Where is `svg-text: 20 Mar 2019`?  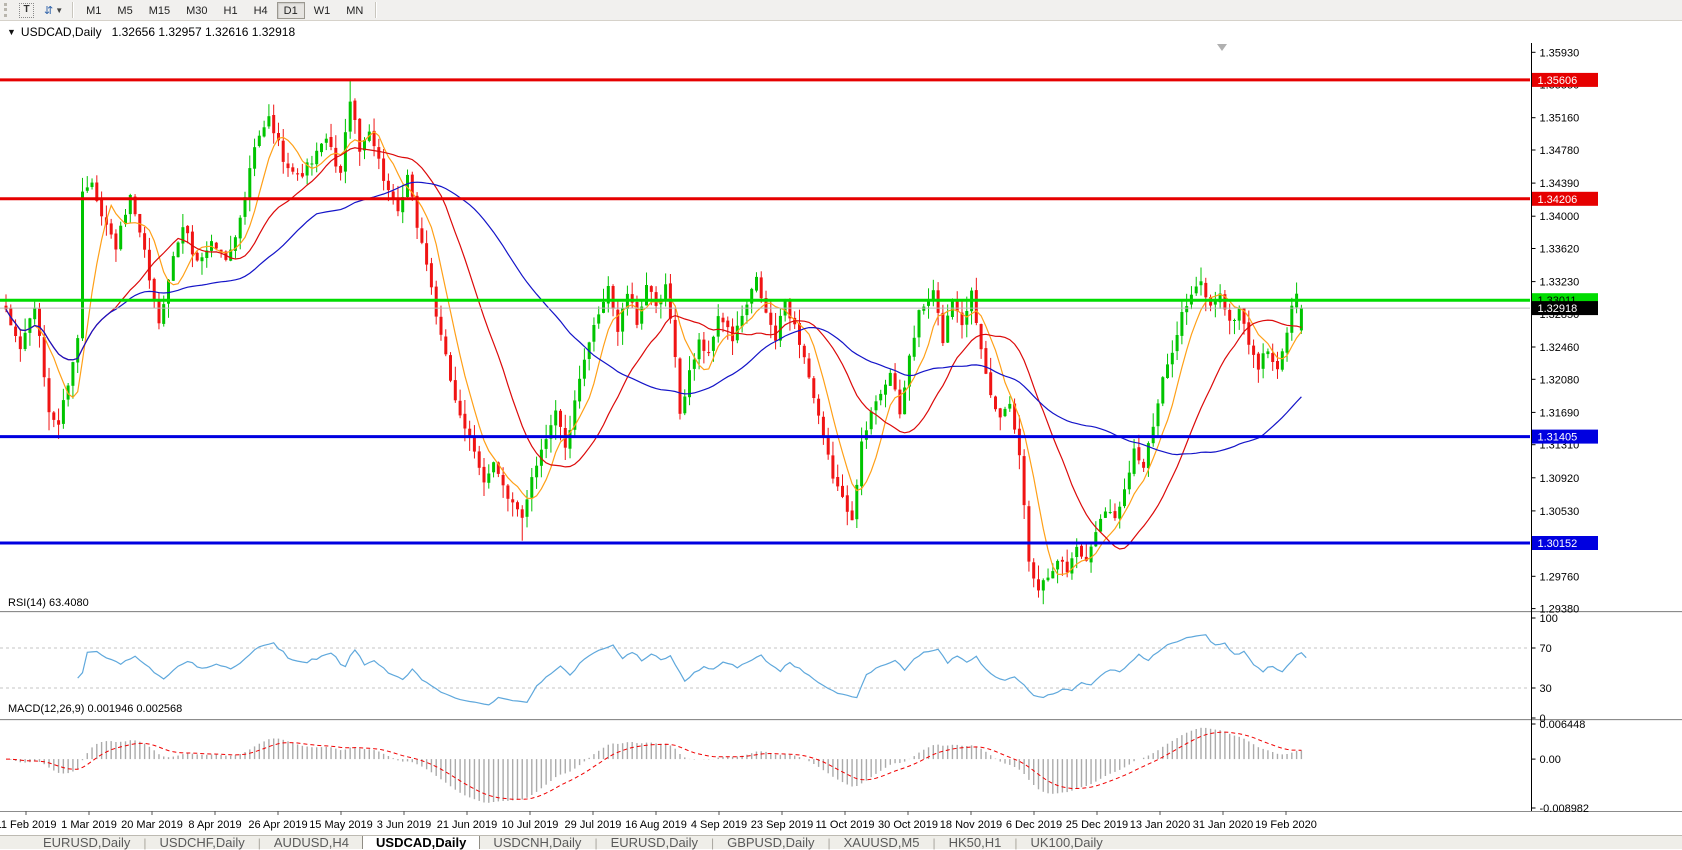 svg-text: 20 Mar 2019 is located at coordinates (152, 825).